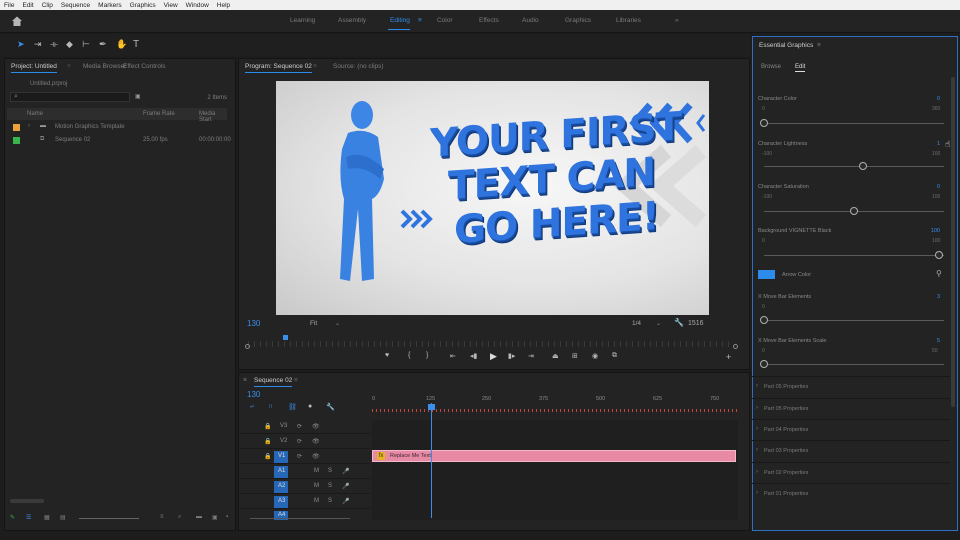  What do you see at coordinates (75, 5) in the screenshot?
I see `menu-sequence: Sequence` at bounding box center [75, 5].